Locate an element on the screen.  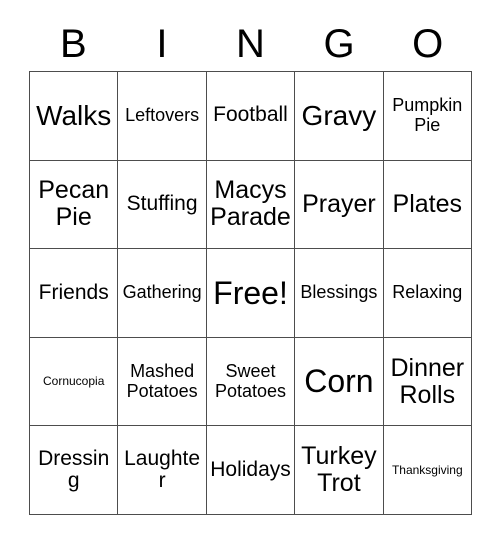
header-letter-i: I is located at coordinates (162, 44).